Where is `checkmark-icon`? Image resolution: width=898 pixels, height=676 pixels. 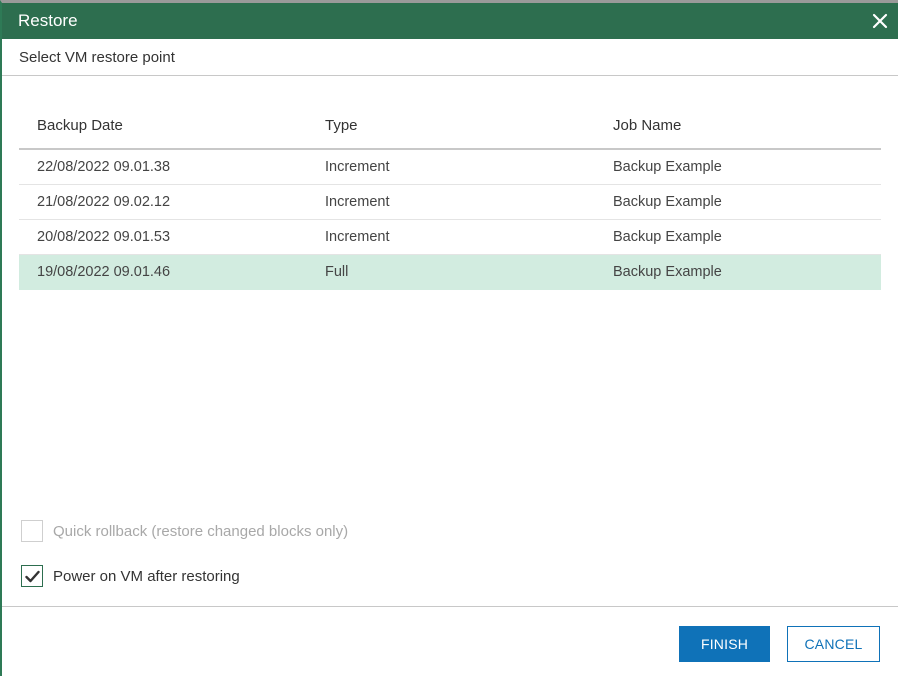
checkmark-icon is located at coordinates (32, 576).